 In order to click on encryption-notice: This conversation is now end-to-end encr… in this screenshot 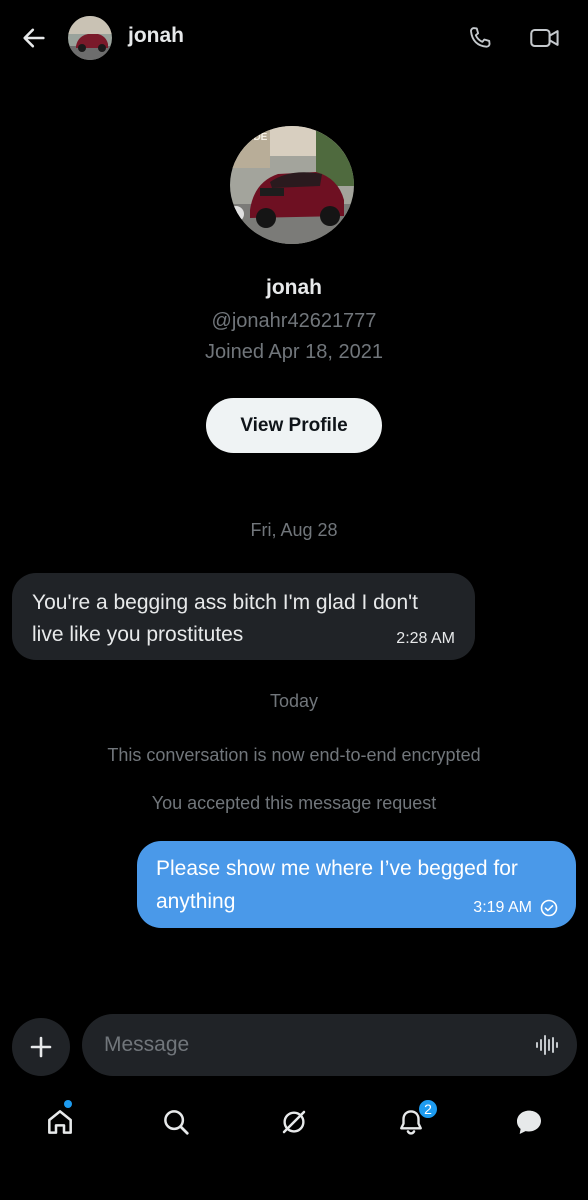, I will do `click(294, 755)`.